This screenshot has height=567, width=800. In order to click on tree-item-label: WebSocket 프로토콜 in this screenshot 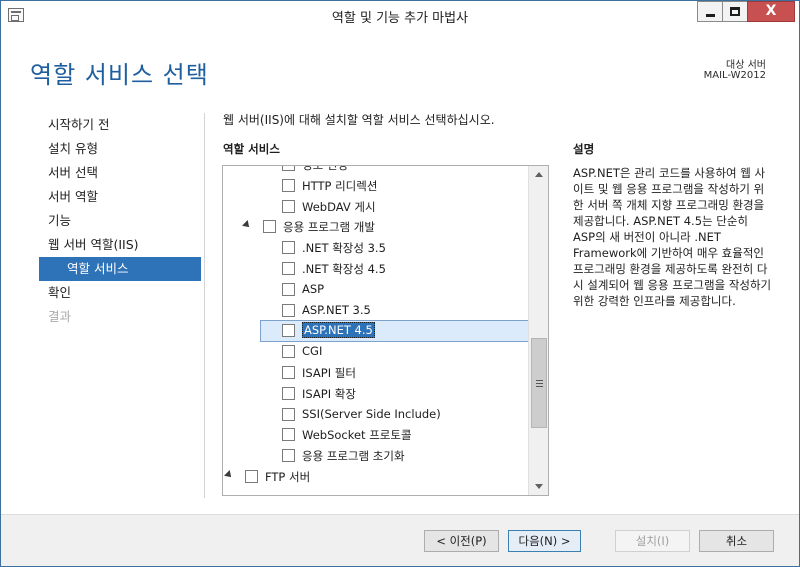, I will do `click(357, 435)`.